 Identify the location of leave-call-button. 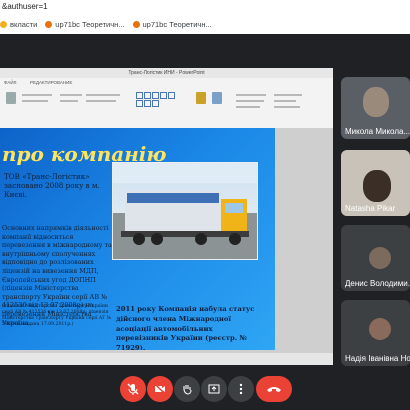
(274, 389).